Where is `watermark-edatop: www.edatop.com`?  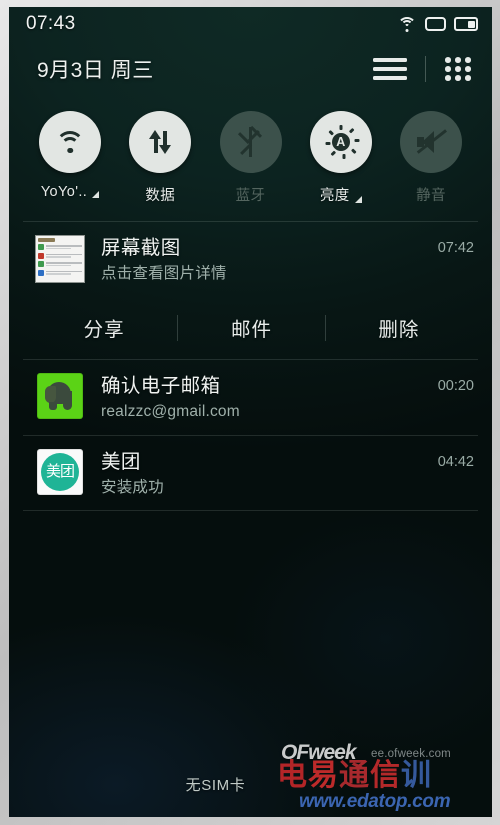
watermark-edatop: www.edatop.com is located at coordinates (375, 801).